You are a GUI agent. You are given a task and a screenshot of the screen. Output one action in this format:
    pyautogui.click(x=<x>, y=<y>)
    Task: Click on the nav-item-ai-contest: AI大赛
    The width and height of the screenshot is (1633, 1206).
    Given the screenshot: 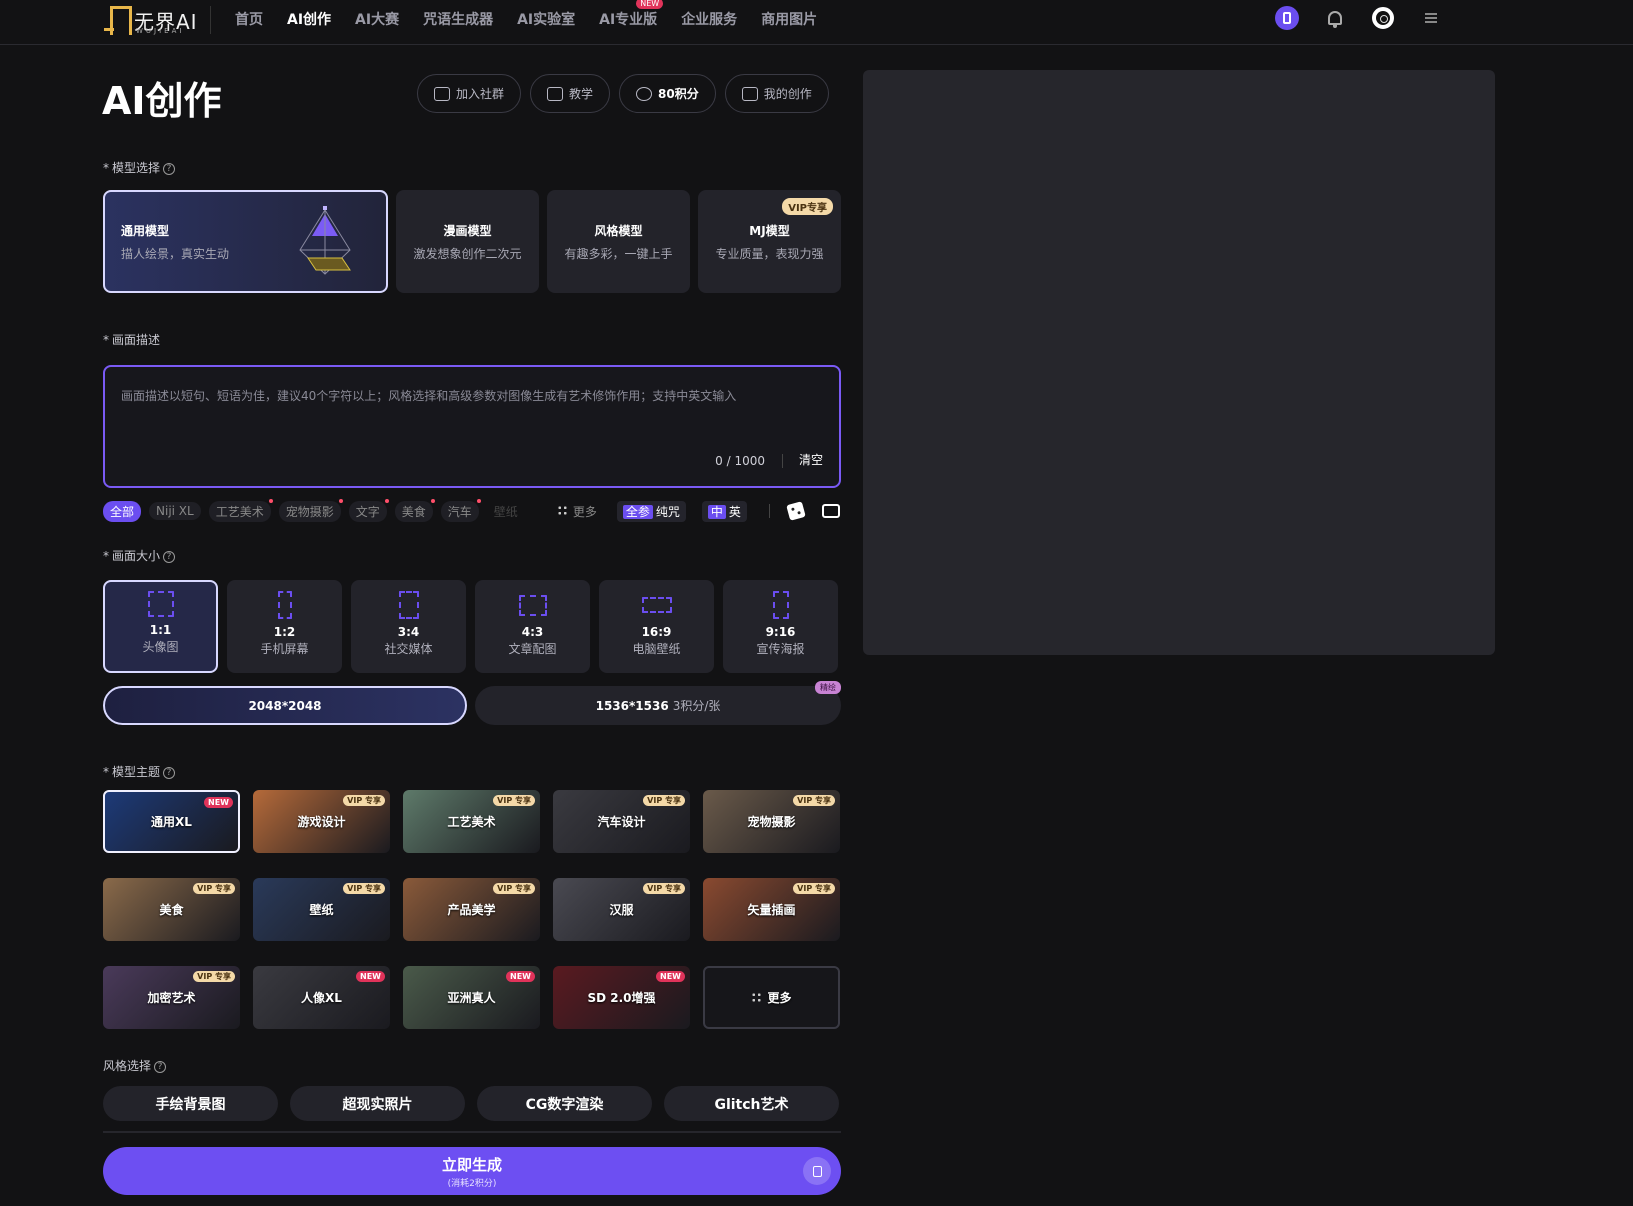 What is the action you would take?
    pyautogui.click(x=377, y=19)
    